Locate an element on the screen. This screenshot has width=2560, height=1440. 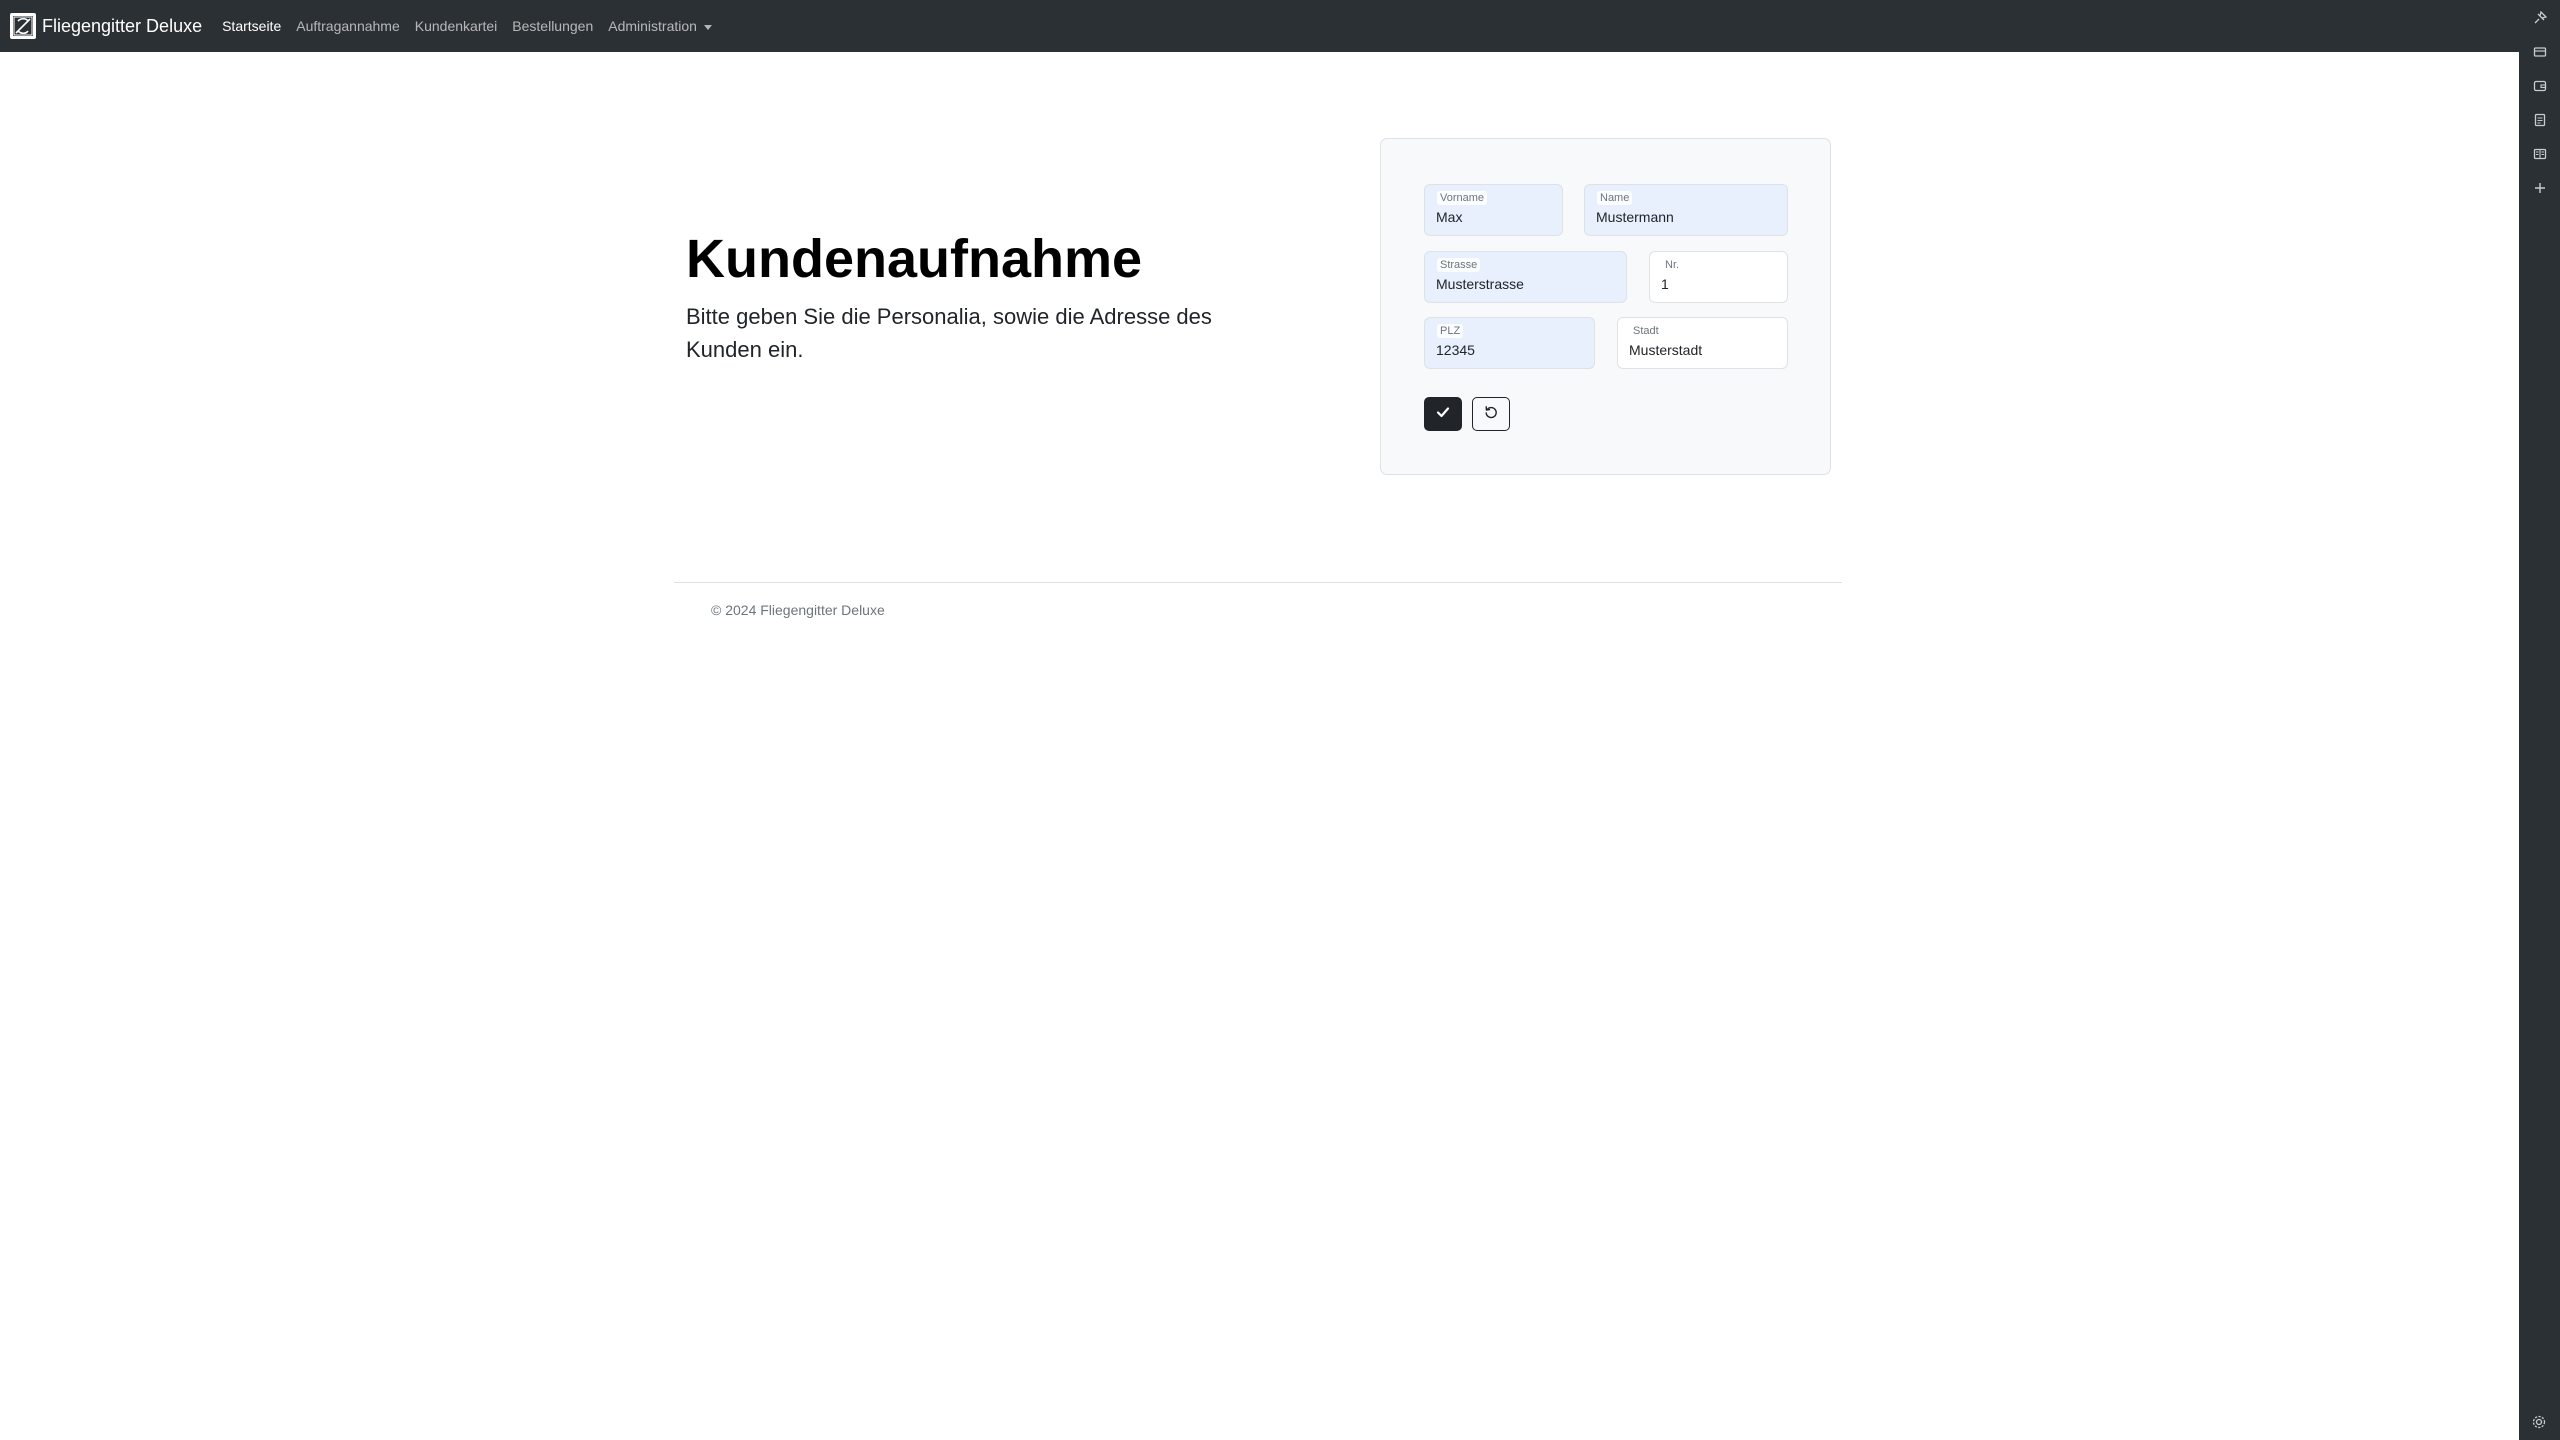
nav-item-bestellungen: Bestellungen is located at coordinates (552, 26).